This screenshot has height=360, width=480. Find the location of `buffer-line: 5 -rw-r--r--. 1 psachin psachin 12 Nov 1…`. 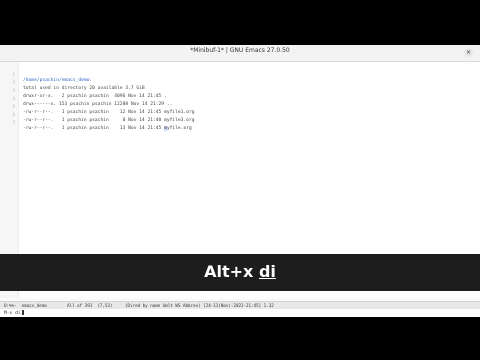

buffer-line: 5 -rw-r--r--. 1 psachin psachin 12 Nov 1… is located at coordinates (97, 106).